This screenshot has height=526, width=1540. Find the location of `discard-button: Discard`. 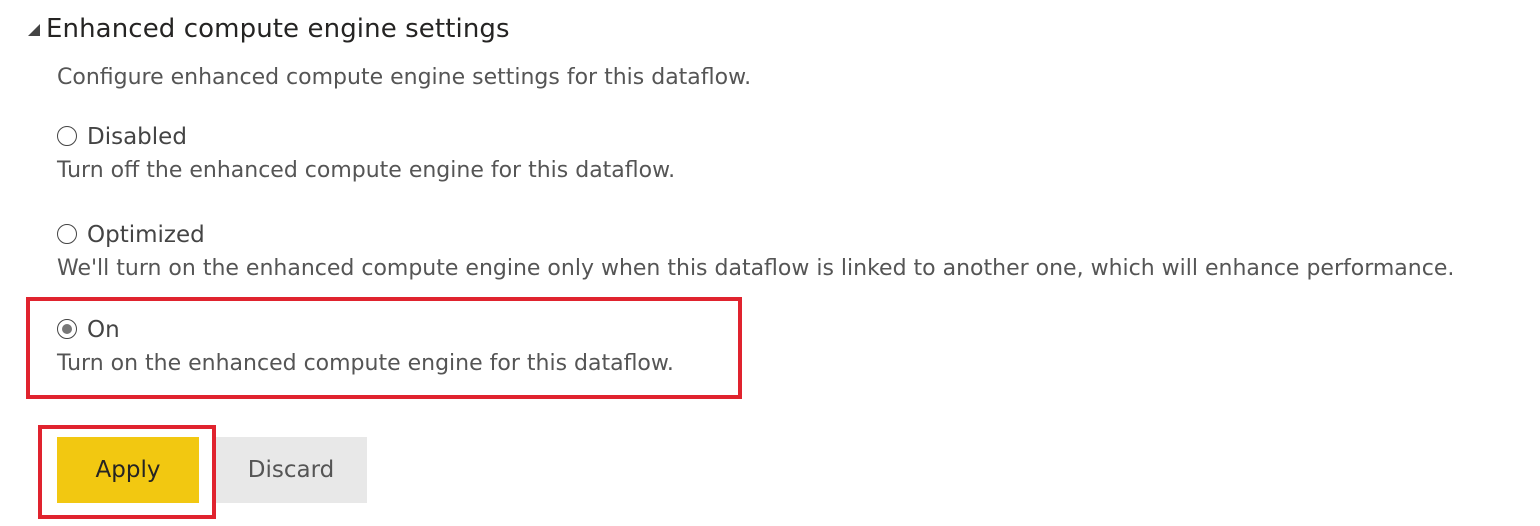

discard-button: Discard is located at coordinates (291, 470).